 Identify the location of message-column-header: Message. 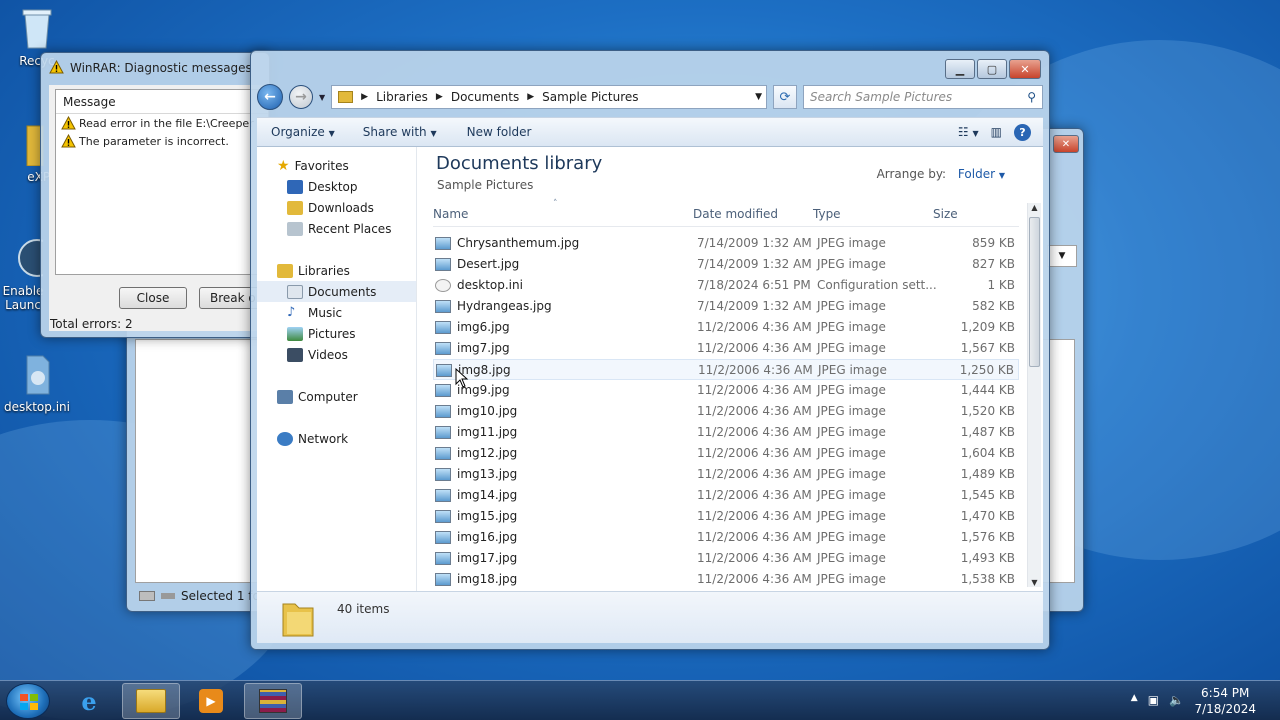
(162, 102).